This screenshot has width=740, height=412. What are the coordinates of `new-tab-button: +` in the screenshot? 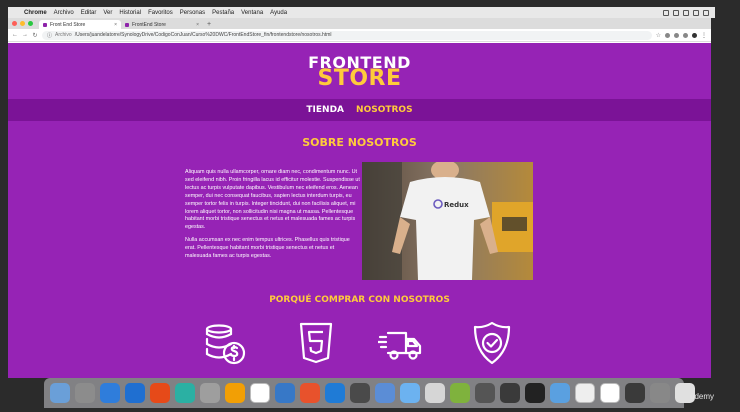 It's located at (209, 24).